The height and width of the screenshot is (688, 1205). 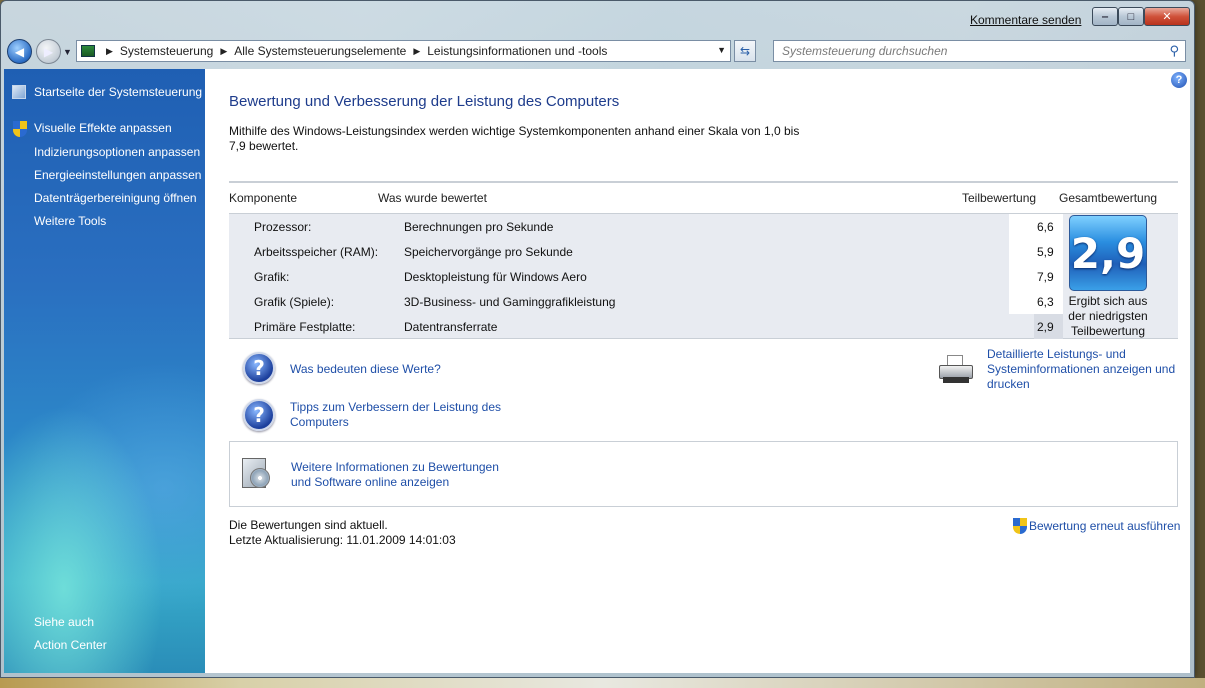 What do you see at coordinates (1081, 384) in the screenshot?
I see `link-line: drucken` at bounding box center [1081, 384].